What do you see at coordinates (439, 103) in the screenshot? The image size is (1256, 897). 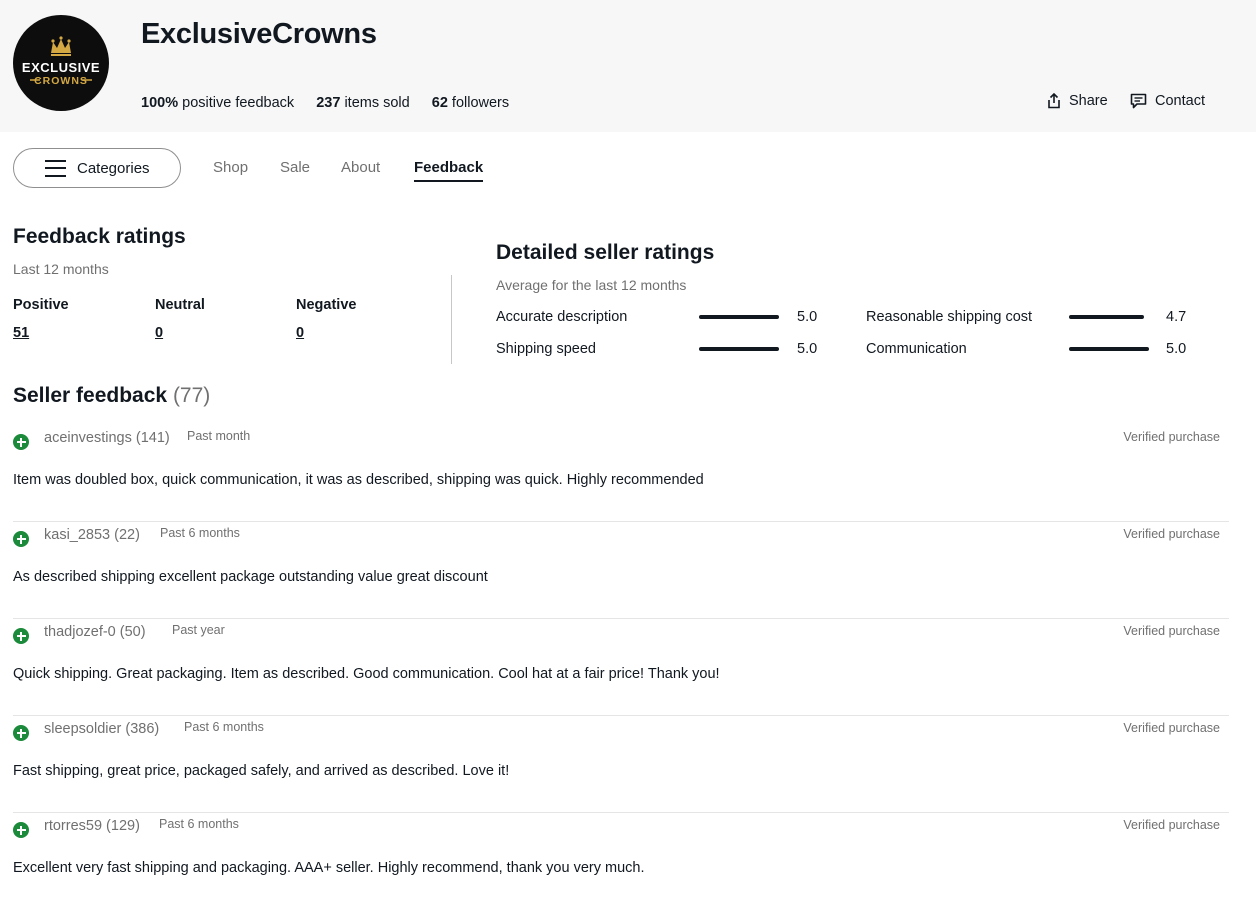 I see `followers-count: 62` at bounding box center [439, 103].